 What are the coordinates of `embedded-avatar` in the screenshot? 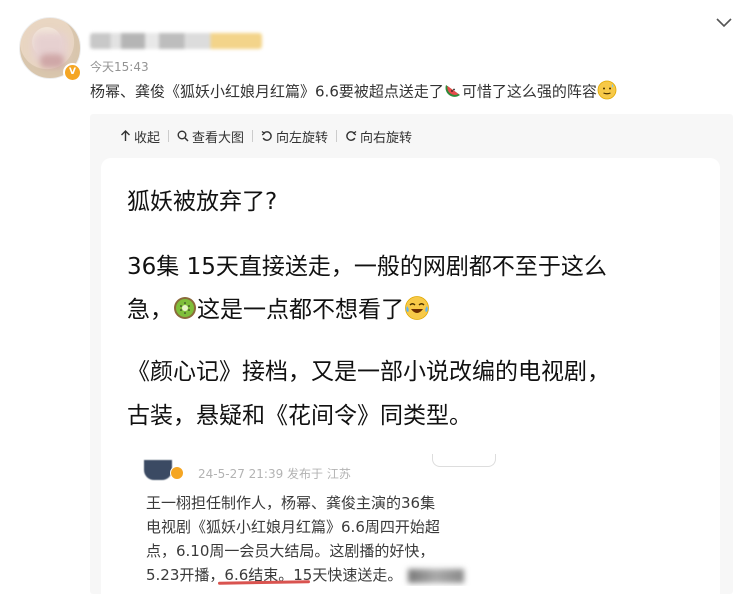 It's located at (158, 470).